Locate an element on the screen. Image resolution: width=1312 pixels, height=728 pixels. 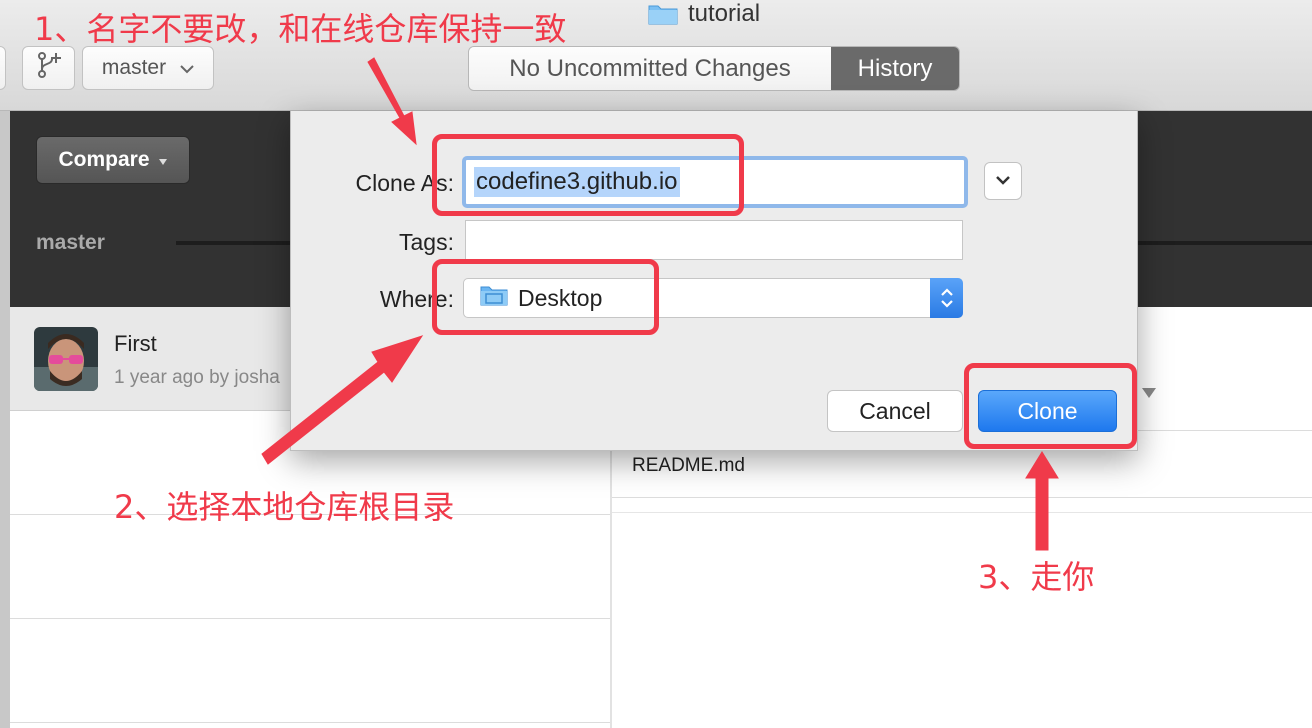
annotation-box-where is located at coordinates (545, 297).